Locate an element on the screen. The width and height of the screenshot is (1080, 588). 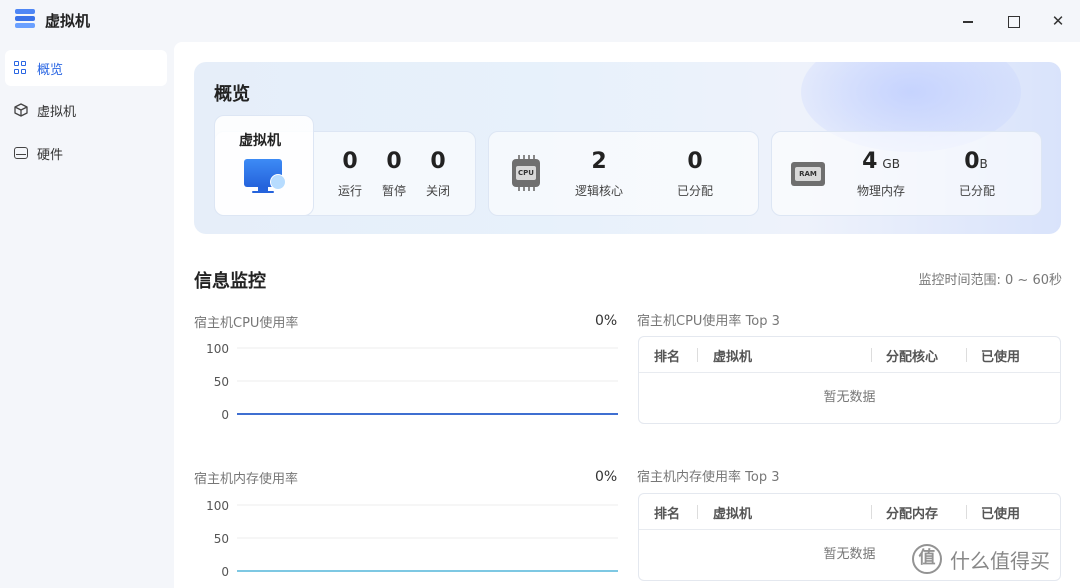
window-title: 虚拟机 is located at coordinates (68, 21).